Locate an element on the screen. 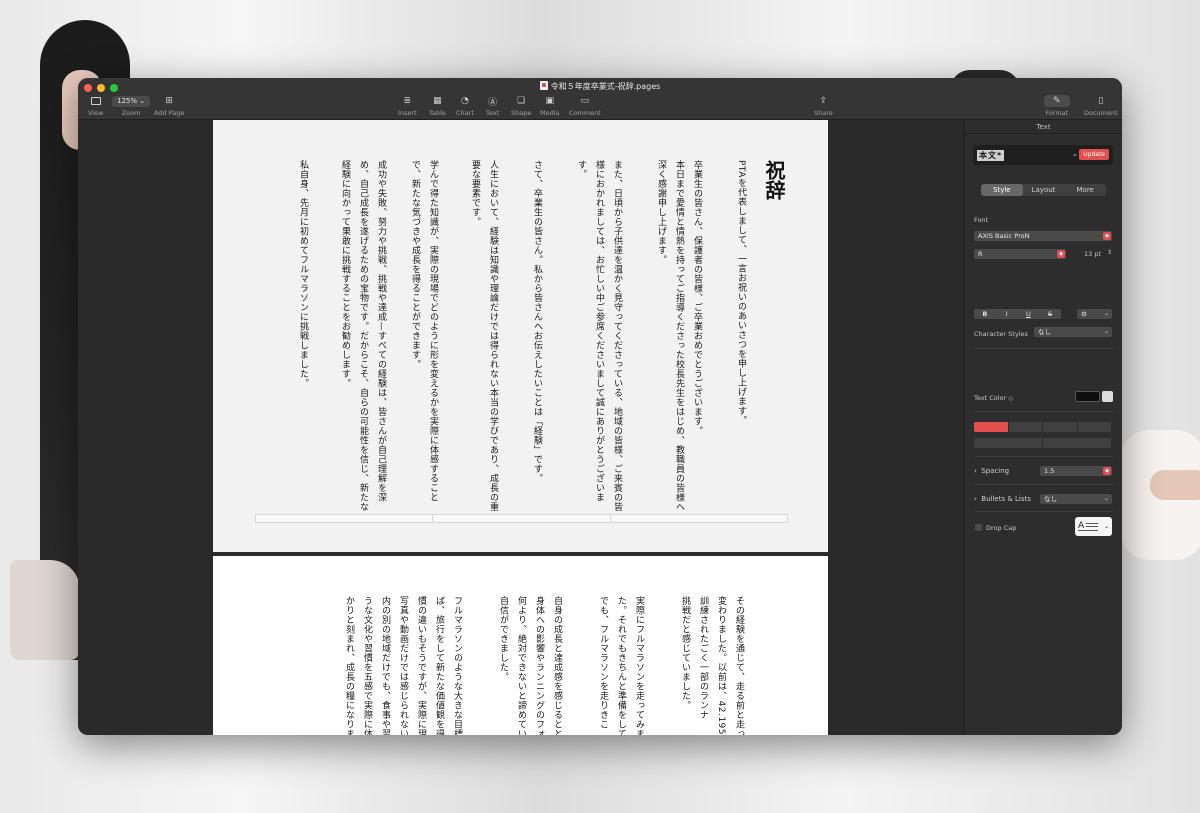 The height and width of the screenshot is (813, 1200). font-family-select: AXIS Basic ProN ◆ is located at coordinates (1043, 236).